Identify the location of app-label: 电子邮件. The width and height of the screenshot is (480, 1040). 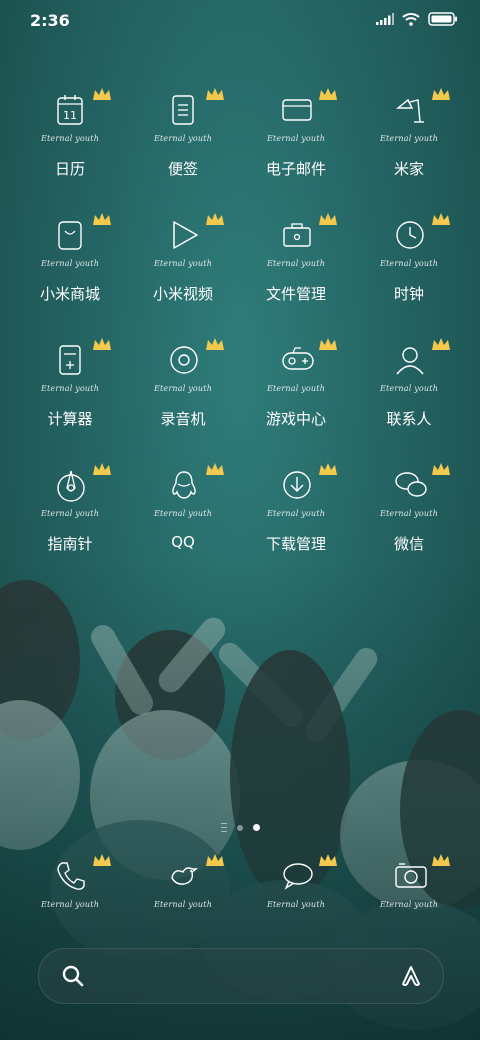
(295, 169).